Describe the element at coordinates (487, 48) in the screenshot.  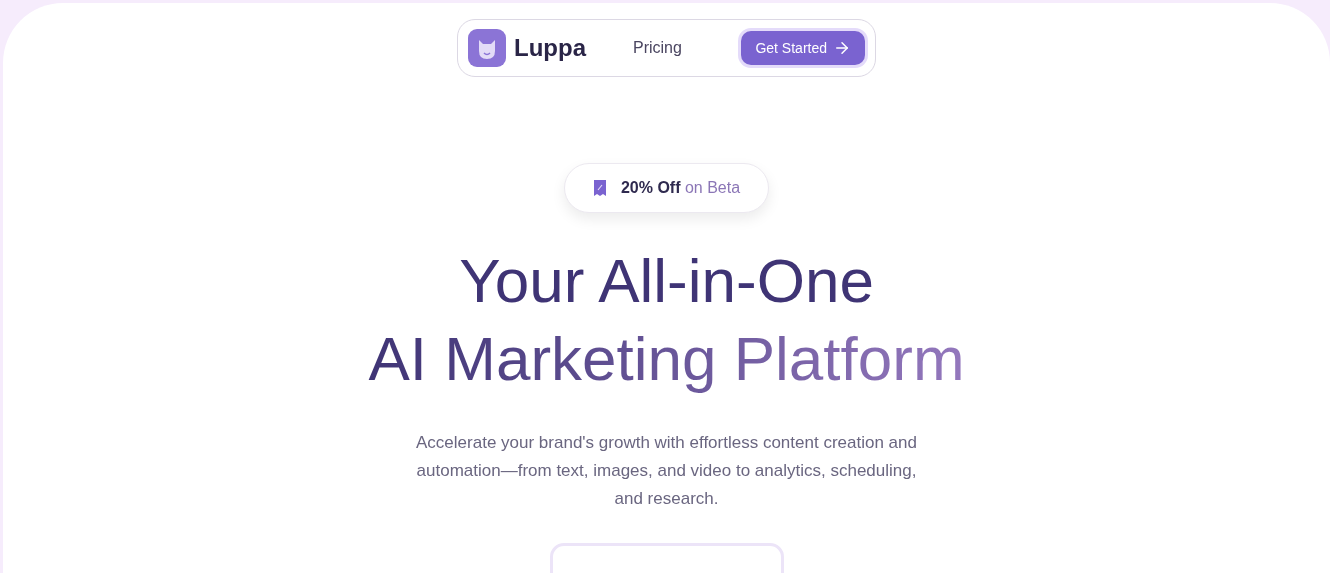
I see `cat-logo-icon` at that location.